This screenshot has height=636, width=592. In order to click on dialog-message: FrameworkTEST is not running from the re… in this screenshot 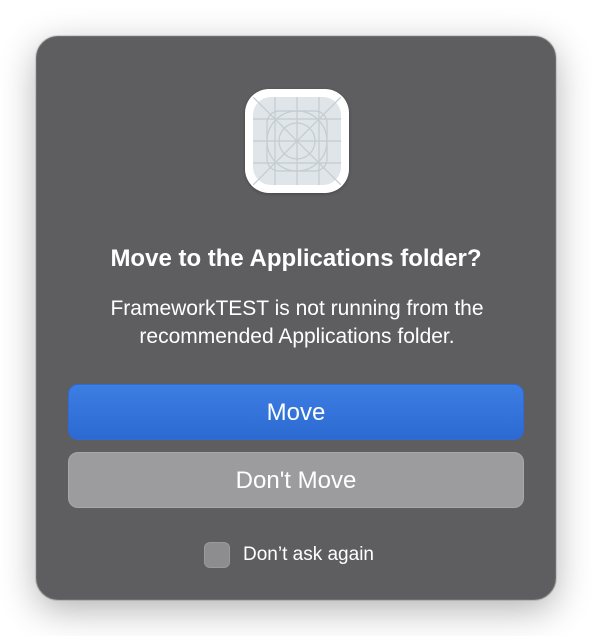, I will do `click(297, 322)`.